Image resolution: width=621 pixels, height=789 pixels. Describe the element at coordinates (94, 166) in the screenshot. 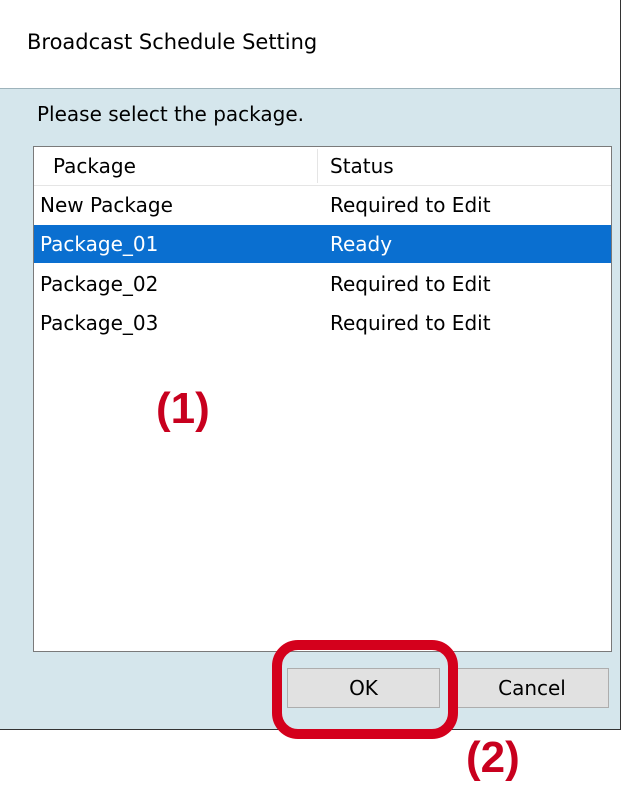

I see `column-header-package: Package` at that location.